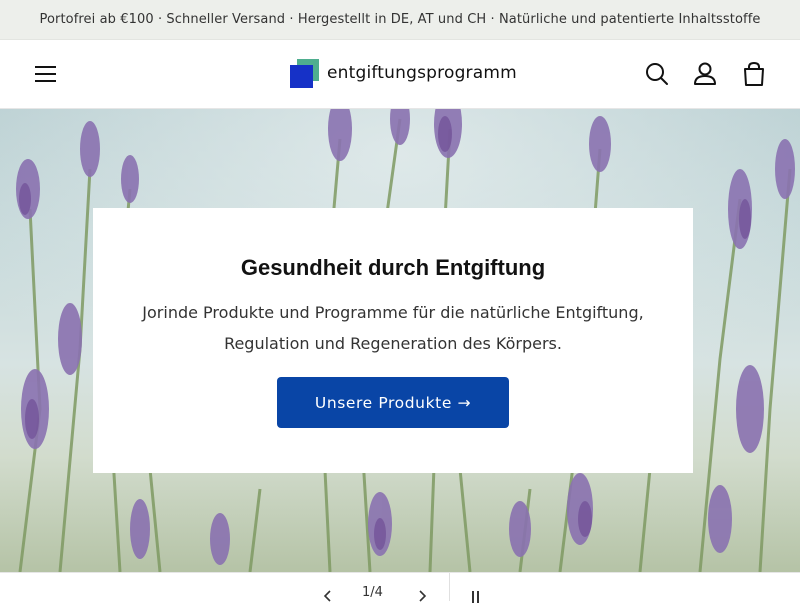 Image resolution: width=800 pixels, height=611 pixels. I want to click on site-logo: entgiftungsprogramm, so click(403, 73).